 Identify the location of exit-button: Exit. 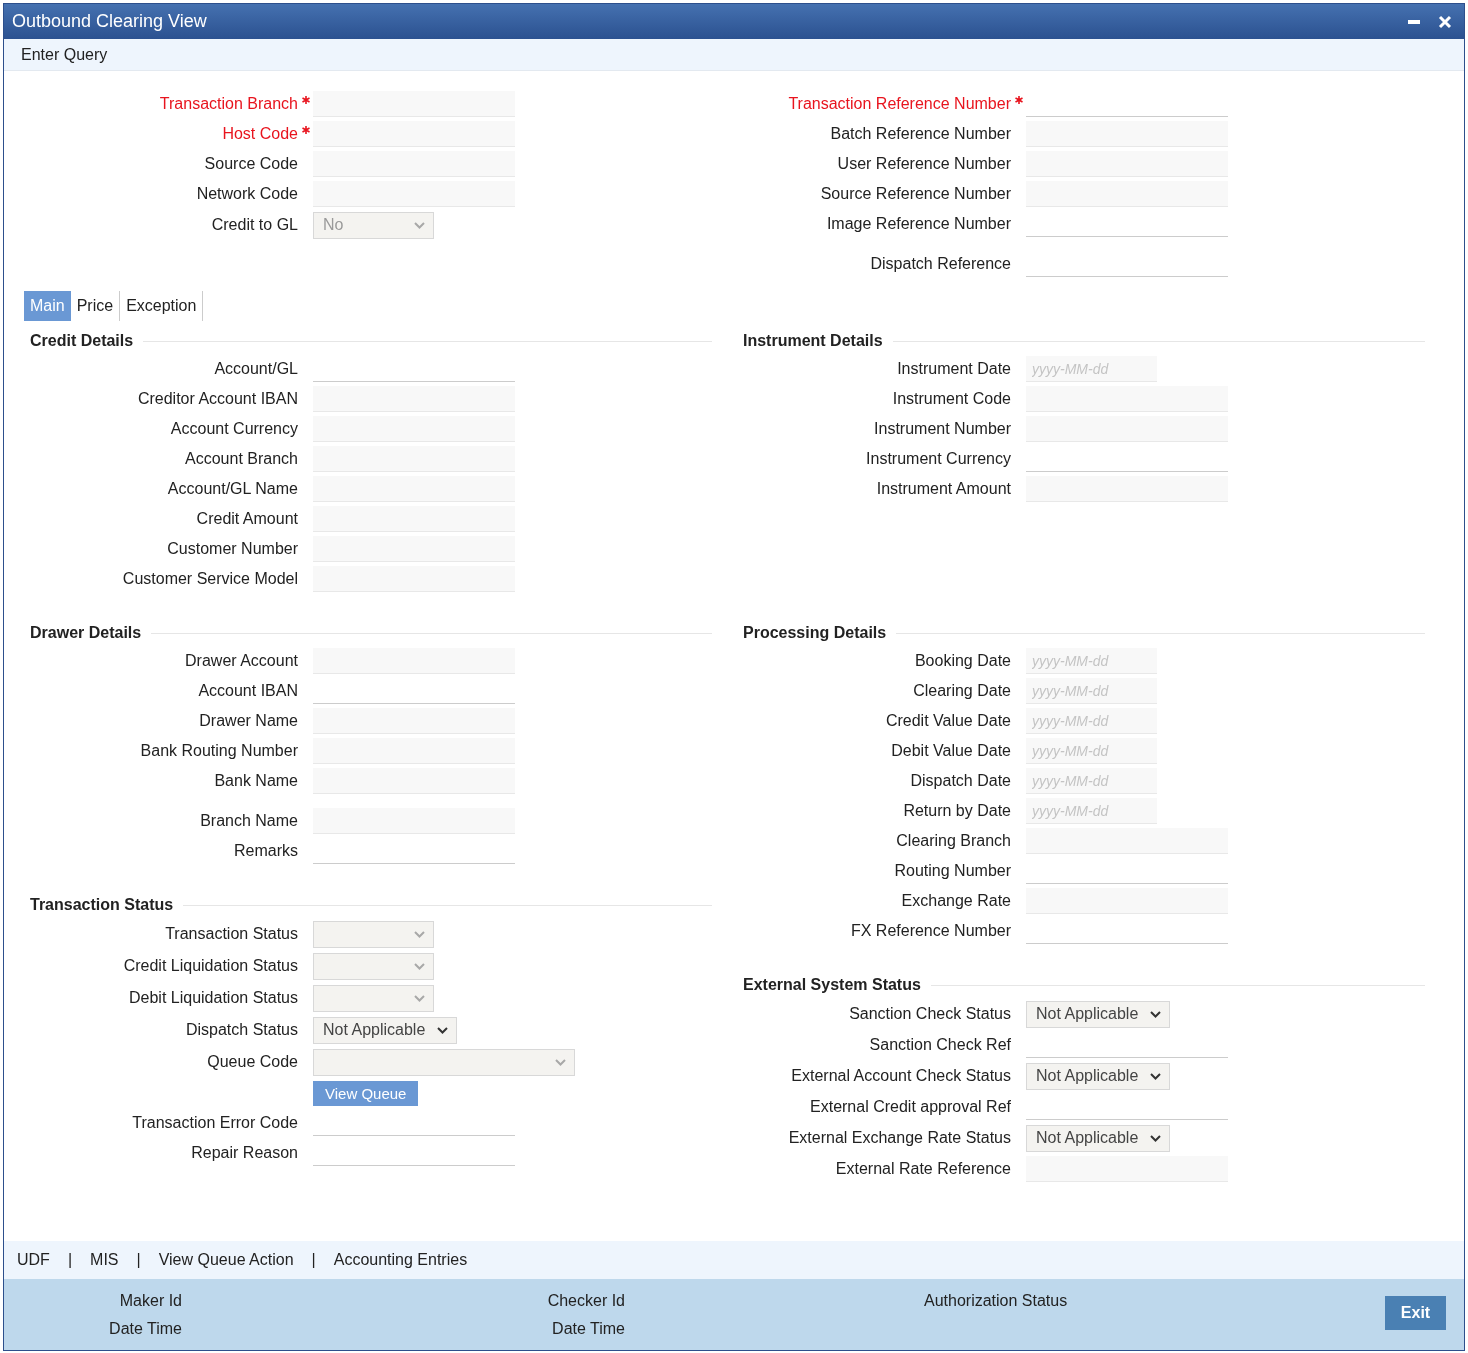
(1415, 1313).